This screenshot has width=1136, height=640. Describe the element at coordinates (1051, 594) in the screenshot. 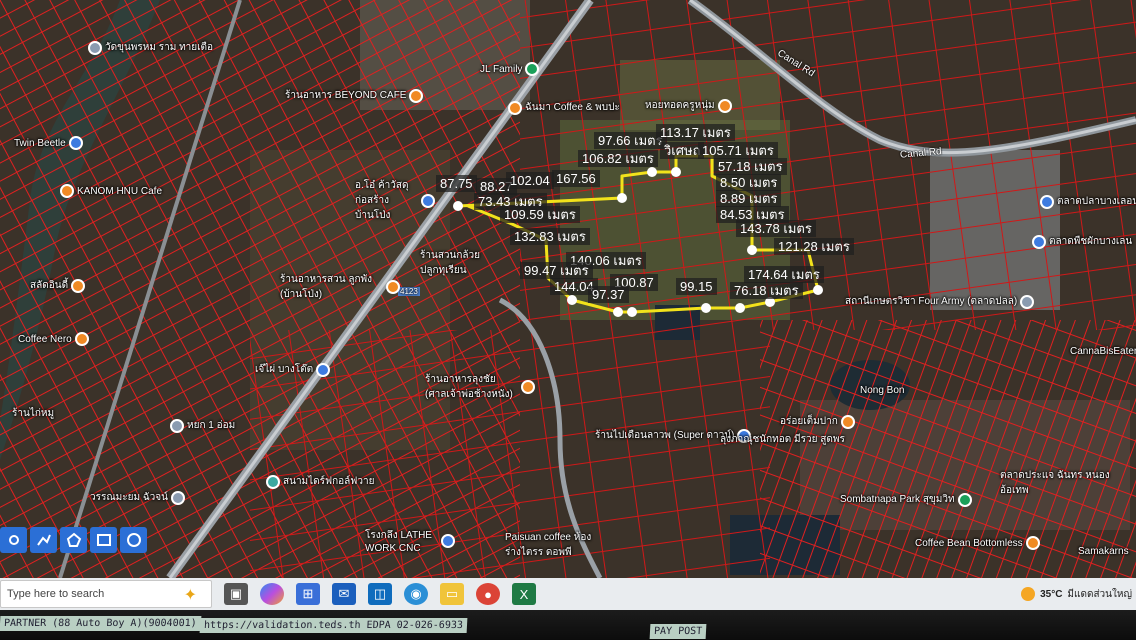

I see `weather-temp: 35°C` at that location.